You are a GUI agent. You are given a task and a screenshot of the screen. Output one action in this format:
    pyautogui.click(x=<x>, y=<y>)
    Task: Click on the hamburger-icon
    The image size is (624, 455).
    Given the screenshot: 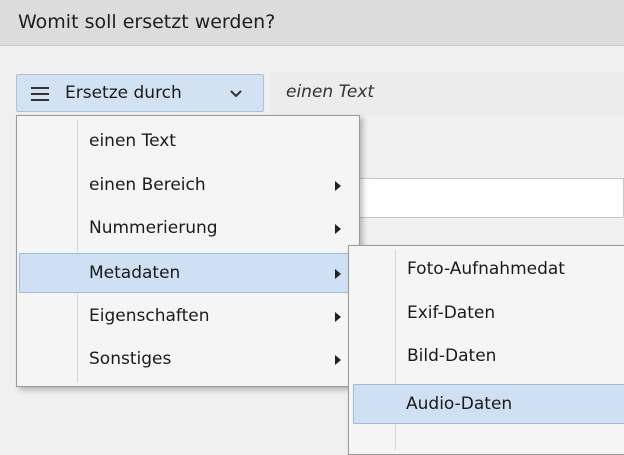 What is the action you would take?
    pyautogui.click(x=40, y=94)
    